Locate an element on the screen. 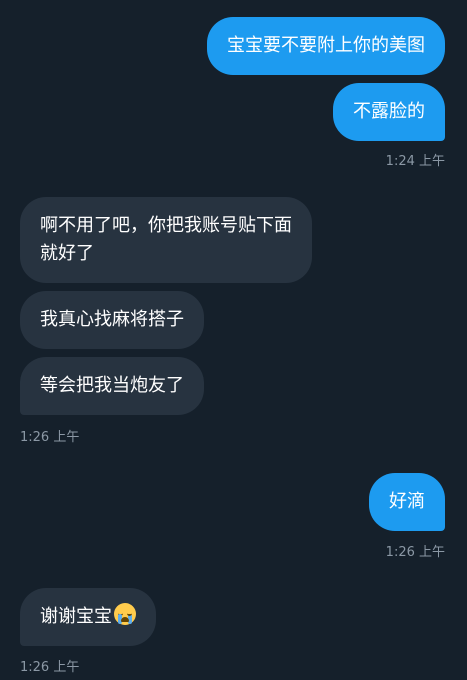 This screenshot has height=680, width=467. incoming-message: 谢谢宝宝 is located at coordinates (88, 617).